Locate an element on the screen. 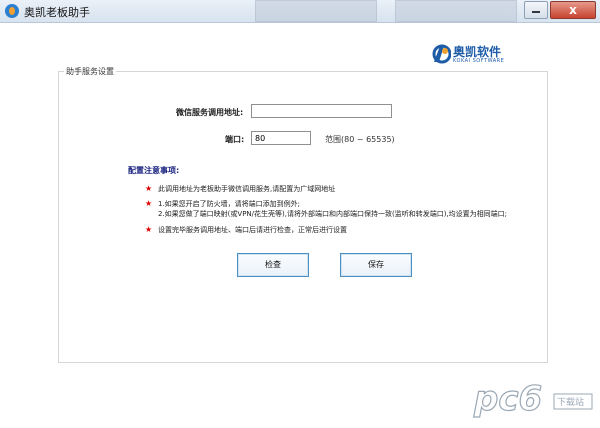 The image size is (600, 428). group-label: 助手服务设置 is located at coordinates (90, 71).